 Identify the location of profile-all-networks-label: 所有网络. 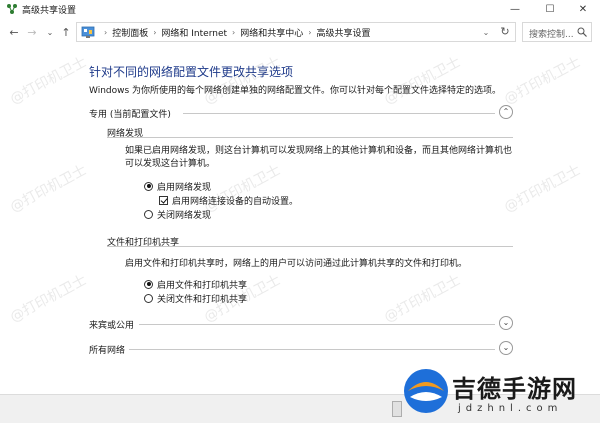
(107, 351).